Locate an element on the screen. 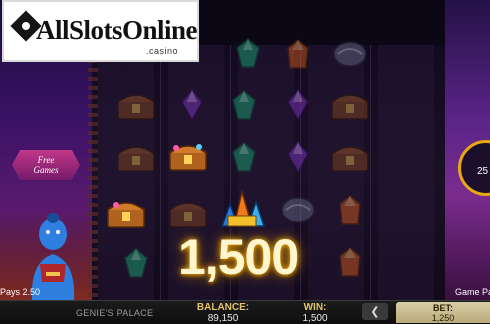  casino-logo: AllSlotsOnline .casino is located at coordinates (100, 31).